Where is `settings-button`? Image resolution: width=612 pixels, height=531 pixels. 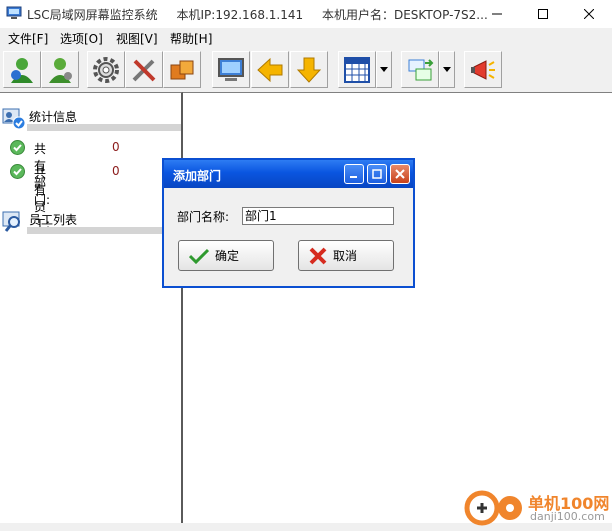
settings-button is located at coordinates (106, 69).